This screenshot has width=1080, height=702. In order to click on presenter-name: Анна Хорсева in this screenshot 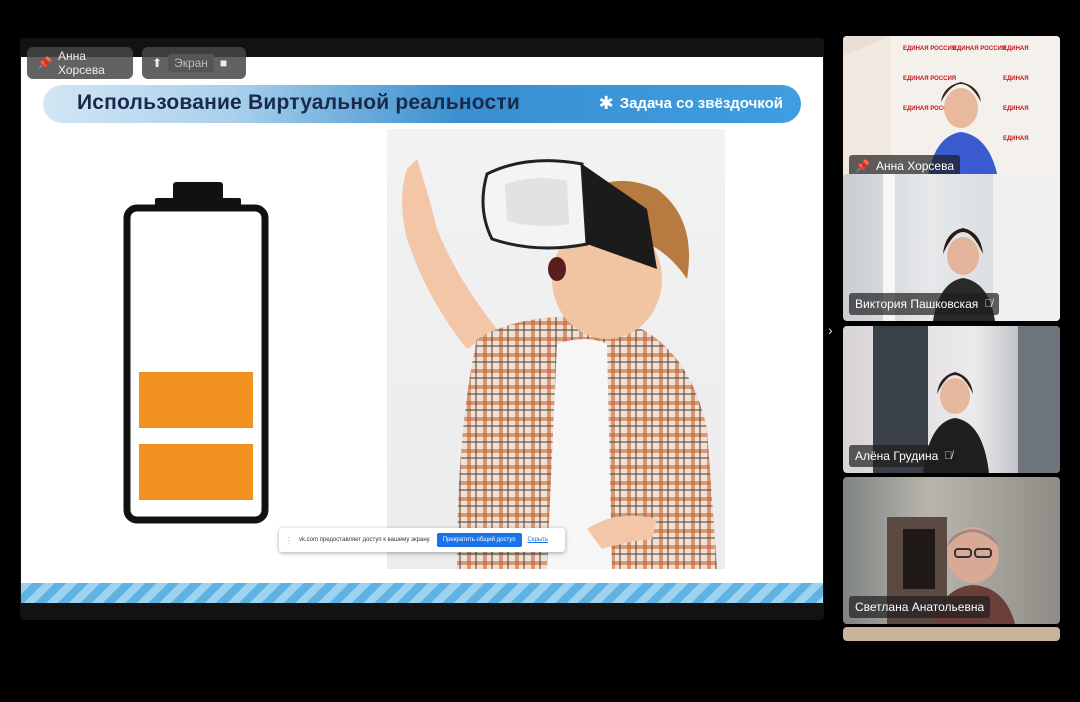, I will do `click(81, 63)`.